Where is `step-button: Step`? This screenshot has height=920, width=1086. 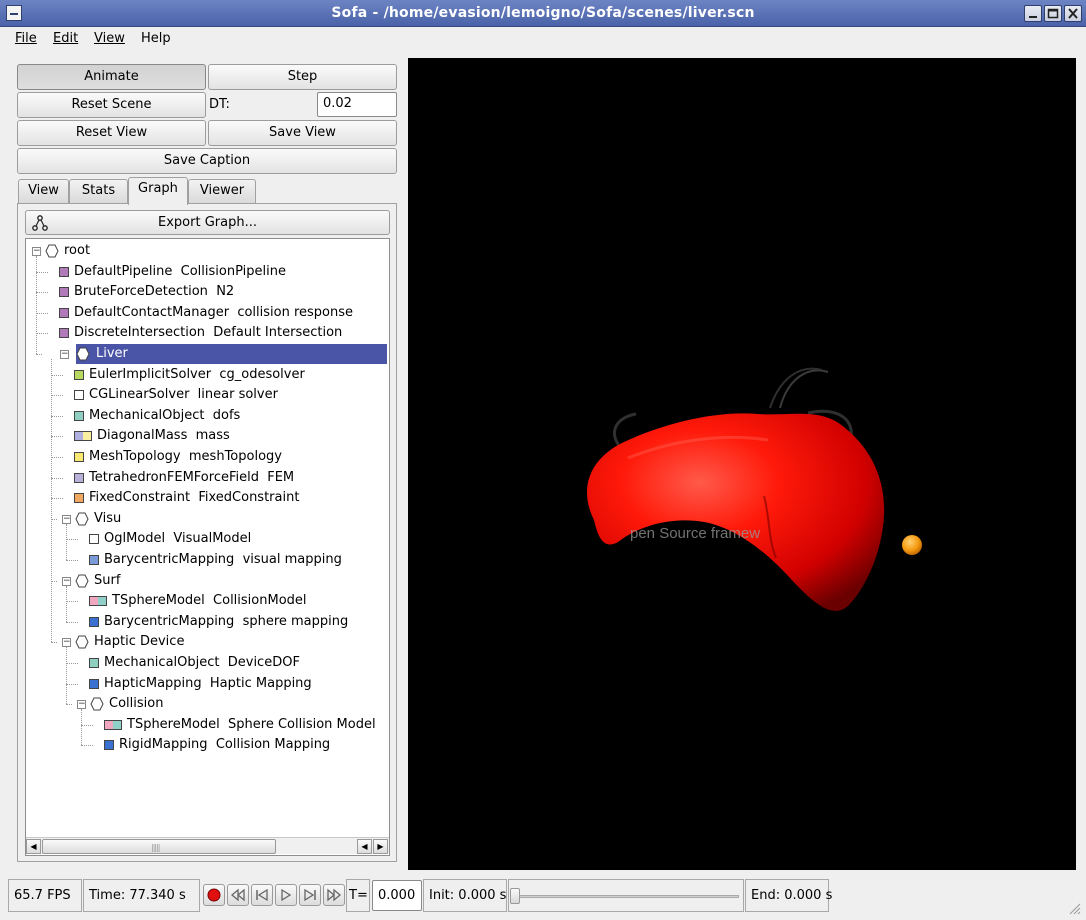 step-button: Step is located at coordinates (302, 77).